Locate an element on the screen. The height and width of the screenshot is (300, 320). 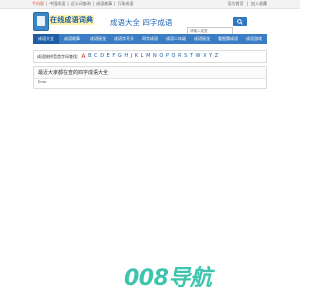
alphabet-letter: C is located at coordinates (96, 56).